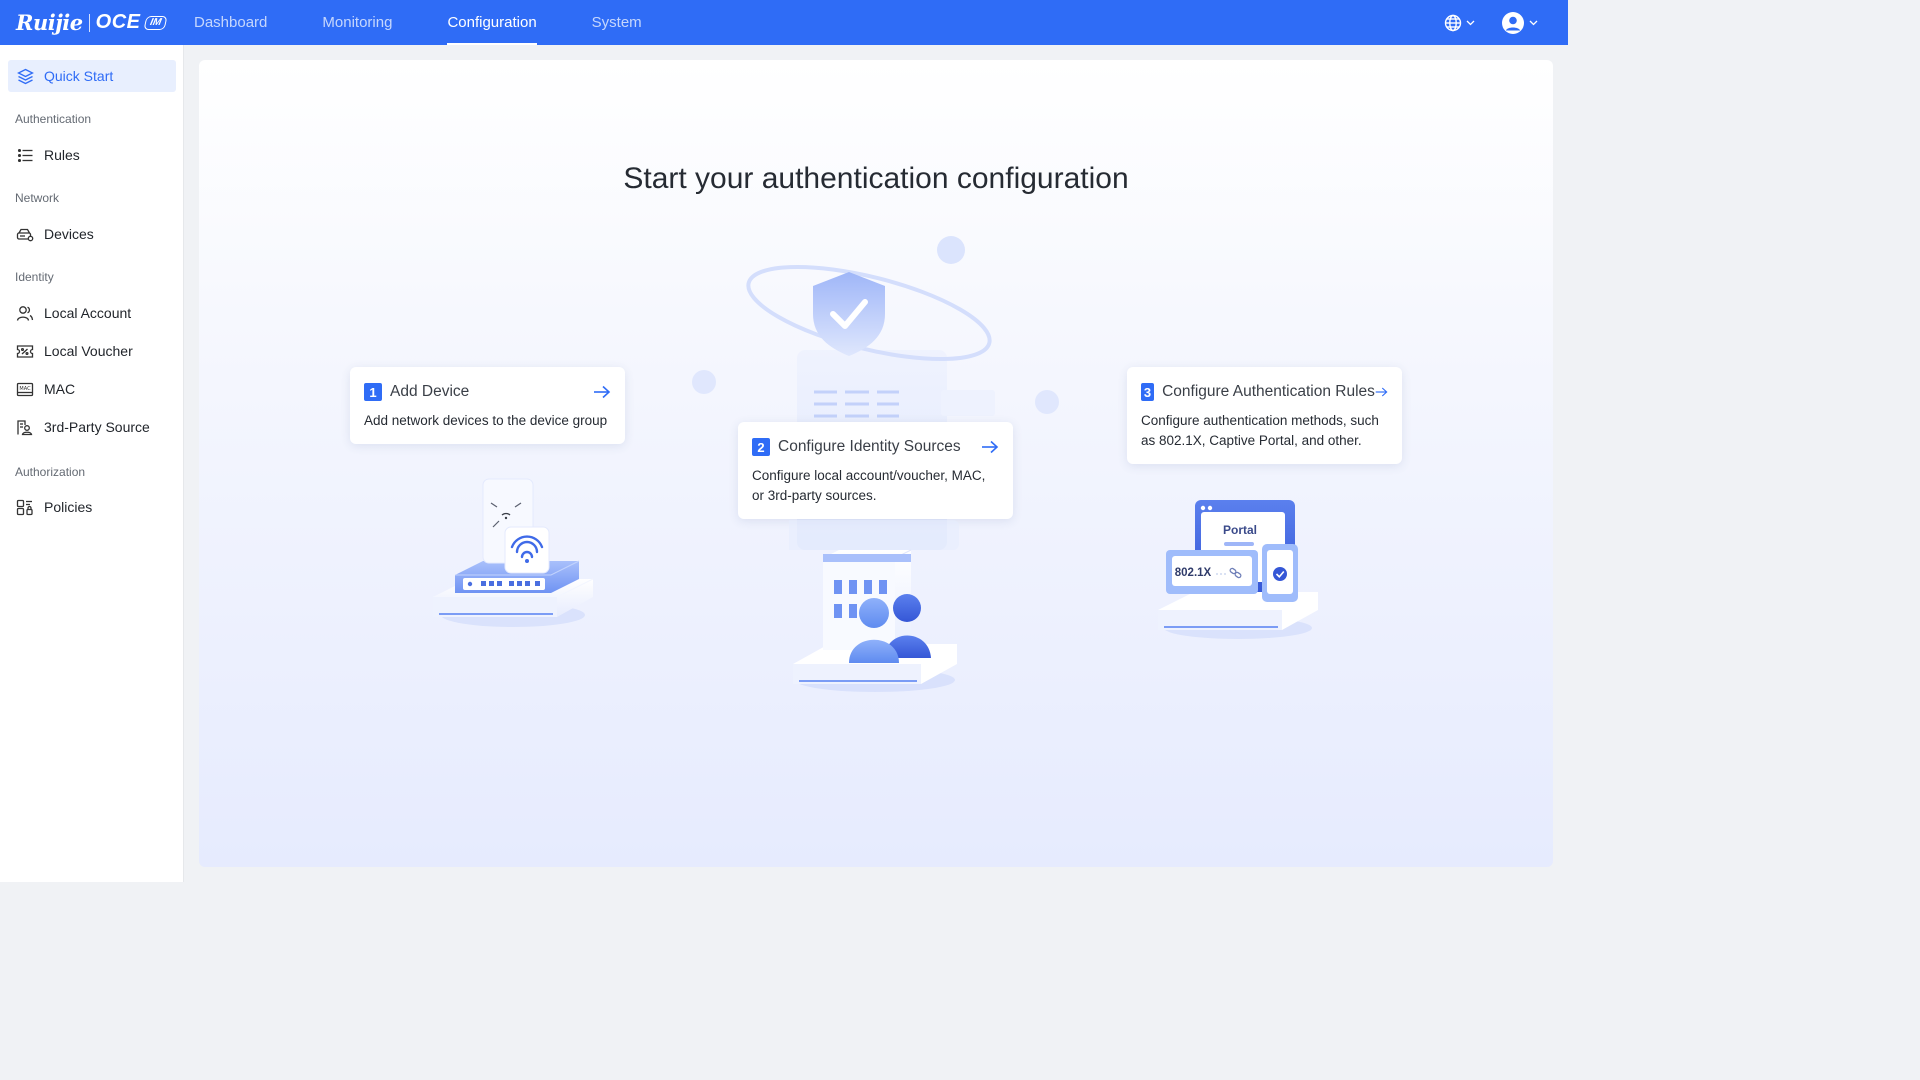 The height and width of the screenshot is (1080, 1920). Describe the element at coordinates (486, 420) in the screenshot. I see `card-description: Add network devices to the device group` at that location.